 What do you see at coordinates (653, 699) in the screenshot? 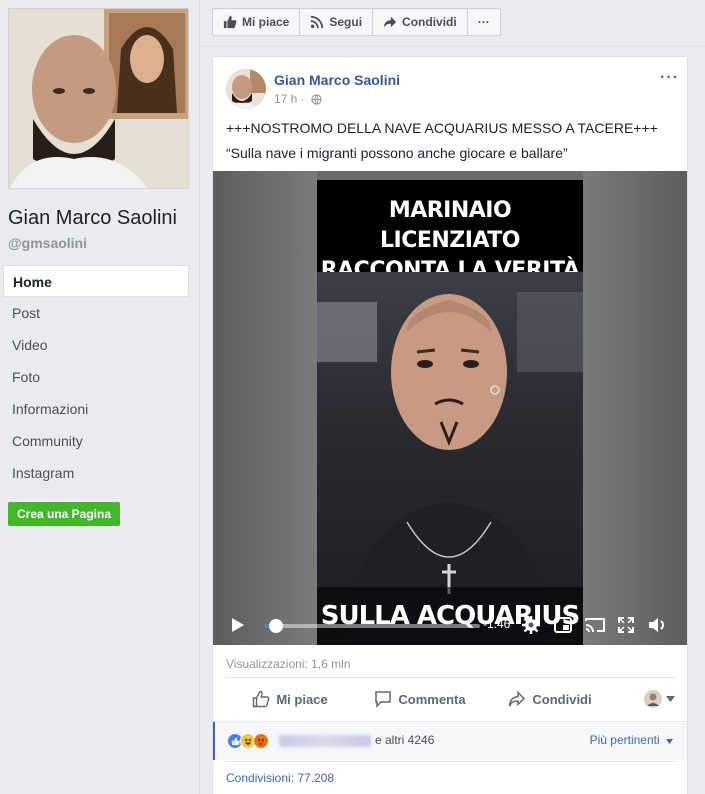
I see `user-avatar-icon` at bounding box center [653, 699].